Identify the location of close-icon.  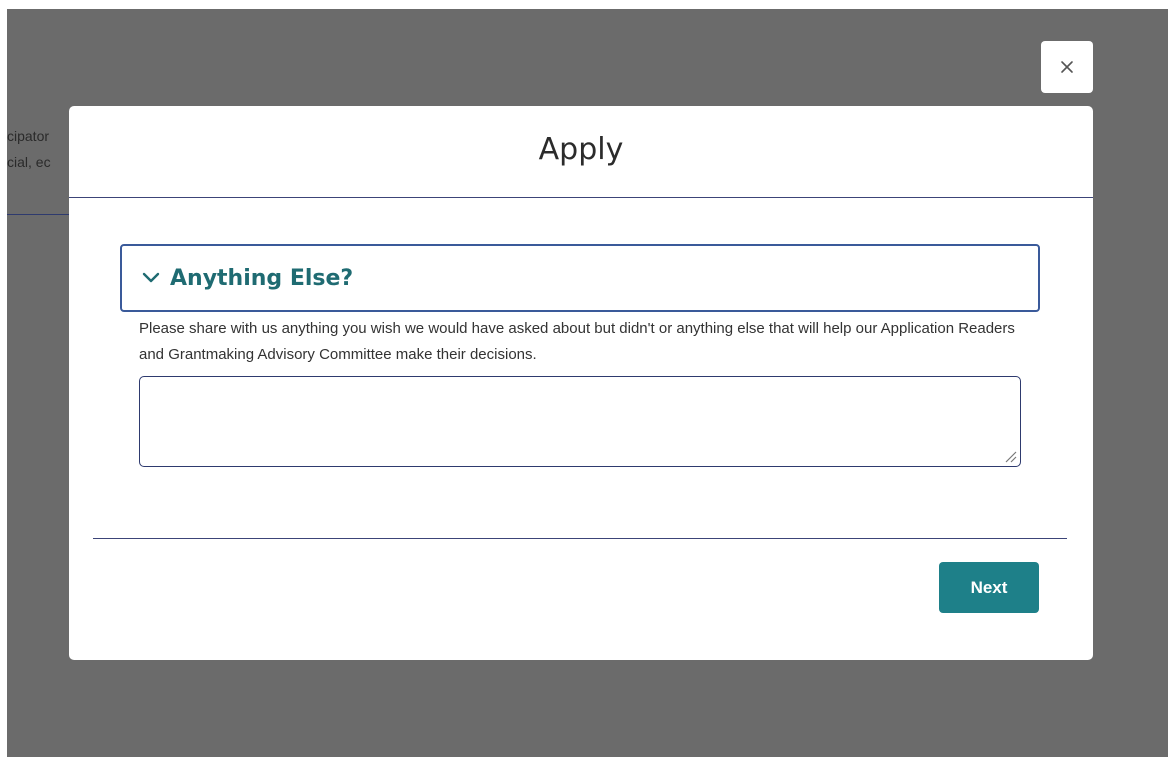
(1067, 67).